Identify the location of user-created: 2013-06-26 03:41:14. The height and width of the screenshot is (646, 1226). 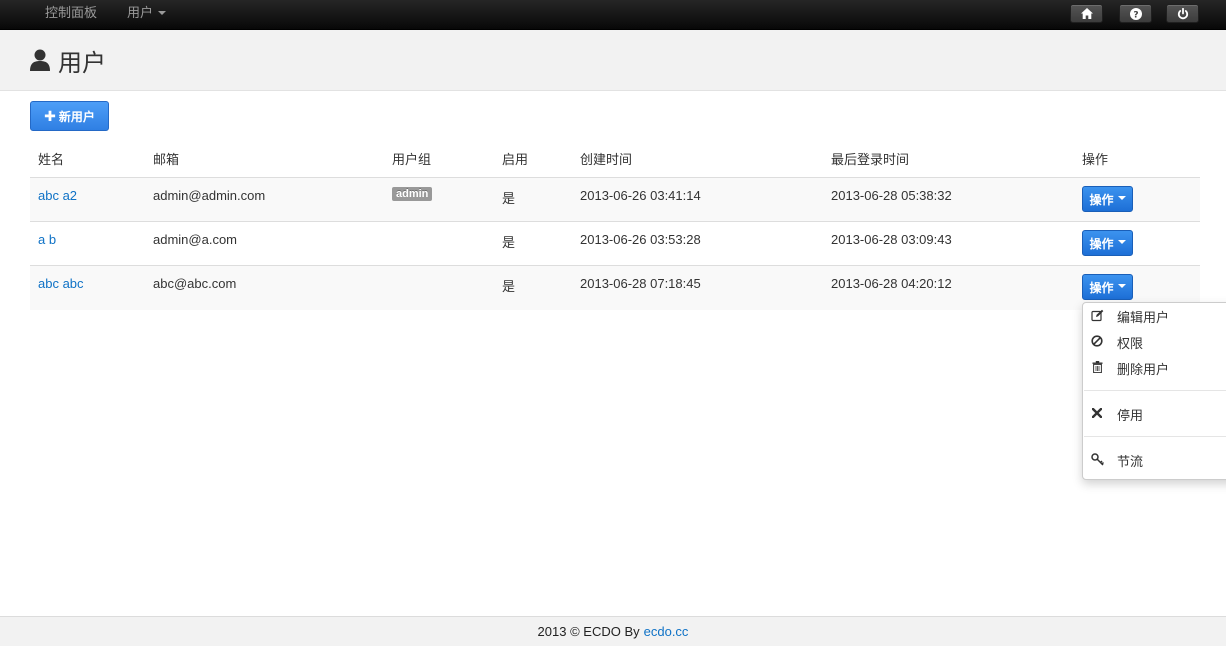
(640, 195).